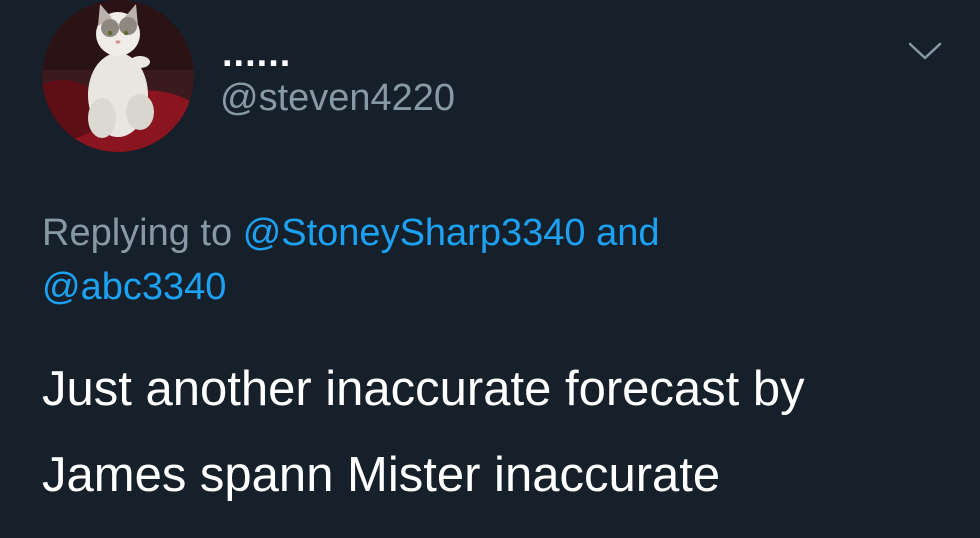 The height and width of the screenshot is (538, 980). I want to click on mention-link: @StoneySharp3340, so click(414, 233).